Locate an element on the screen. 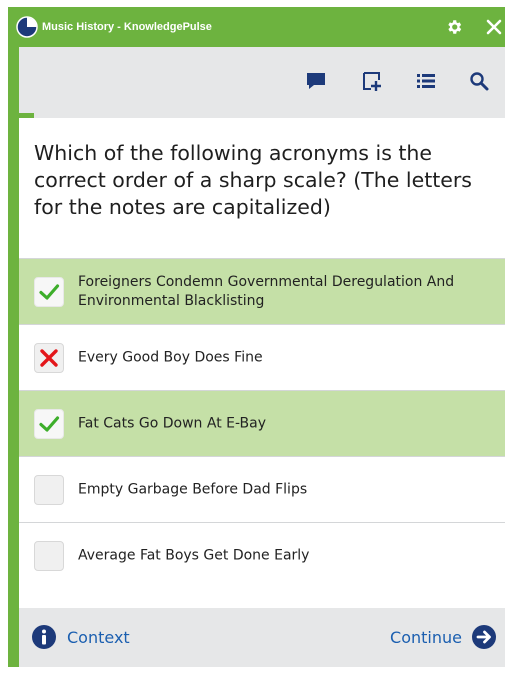  continue-label: Continue is located at coordinates (426, 637).